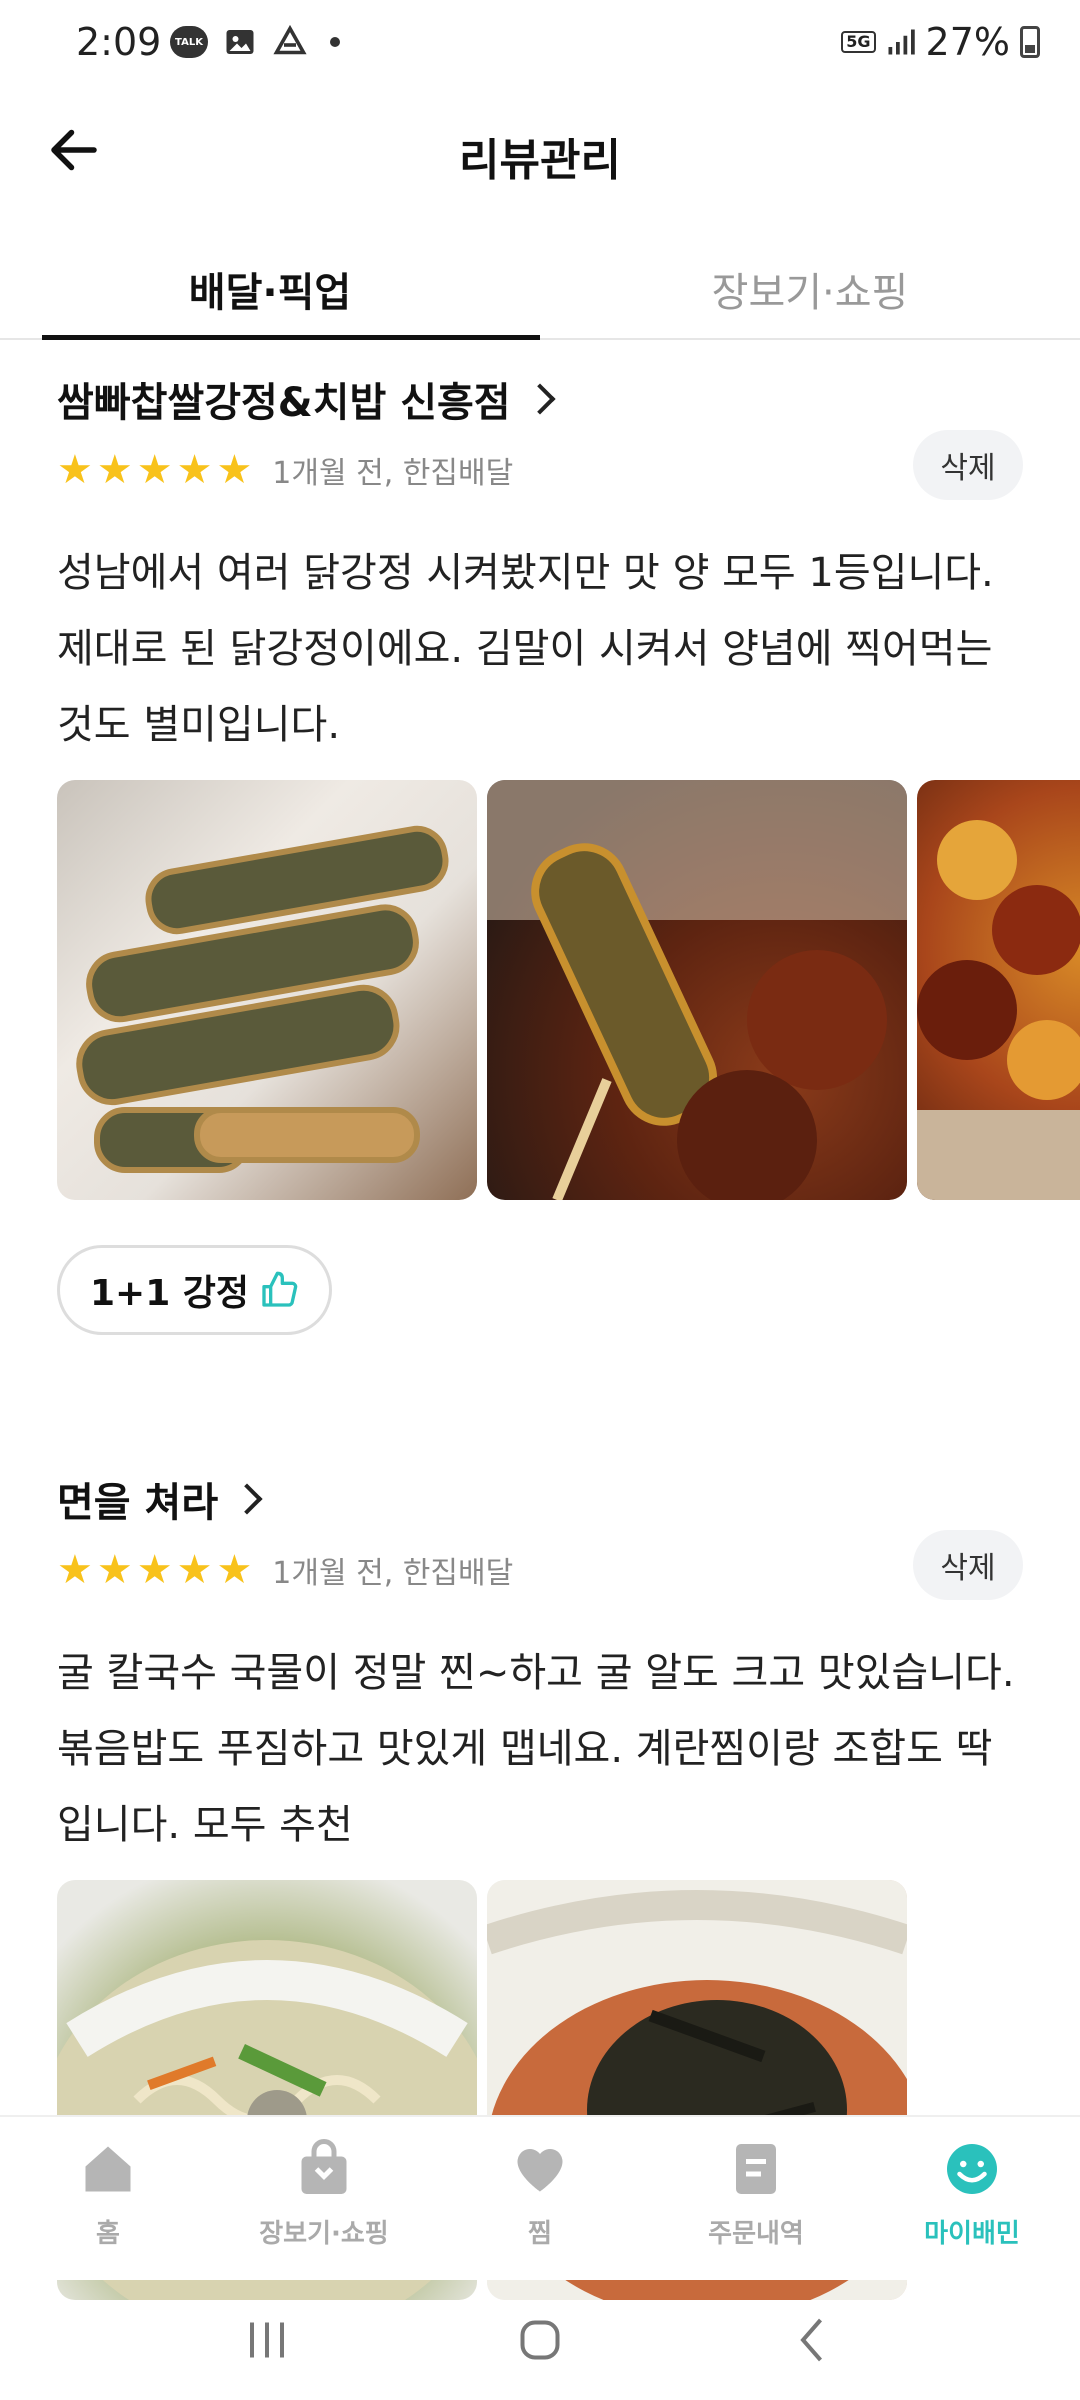 The height and width of the screenshot is (2400, 1080). Describe the element at coordinates (290, 39) in the screenshot. I see `drive-icon` at that location.